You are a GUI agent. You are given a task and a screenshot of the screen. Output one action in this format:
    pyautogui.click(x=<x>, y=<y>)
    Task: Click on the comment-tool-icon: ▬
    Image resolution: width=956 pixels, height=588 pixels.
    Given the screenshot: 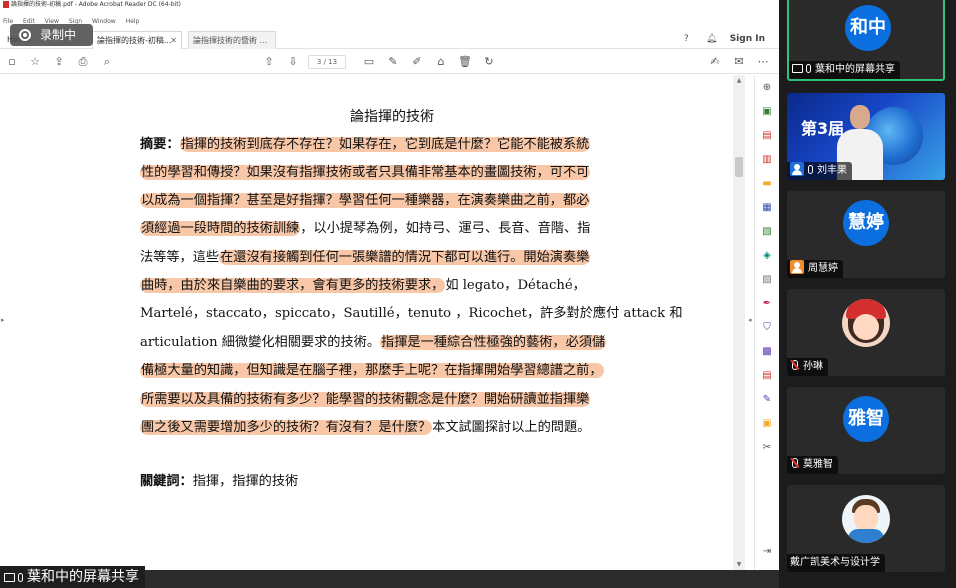 What is the action you would take?
    pyautogui.click(x=767, y=184)
    